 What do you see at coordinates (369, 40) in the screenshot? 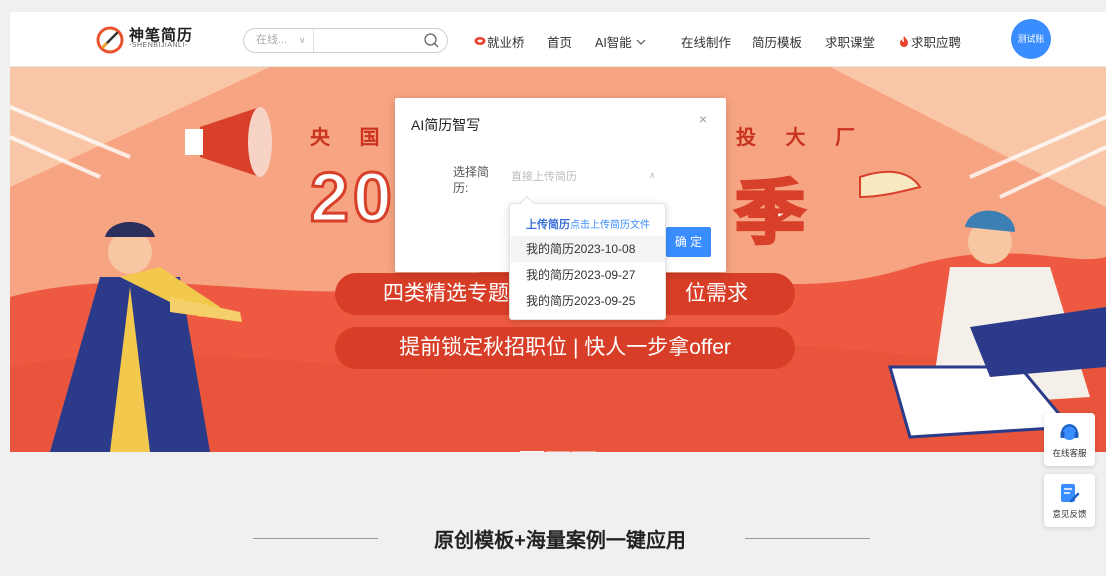
I see `search-input` at bounding box center [369, 40].